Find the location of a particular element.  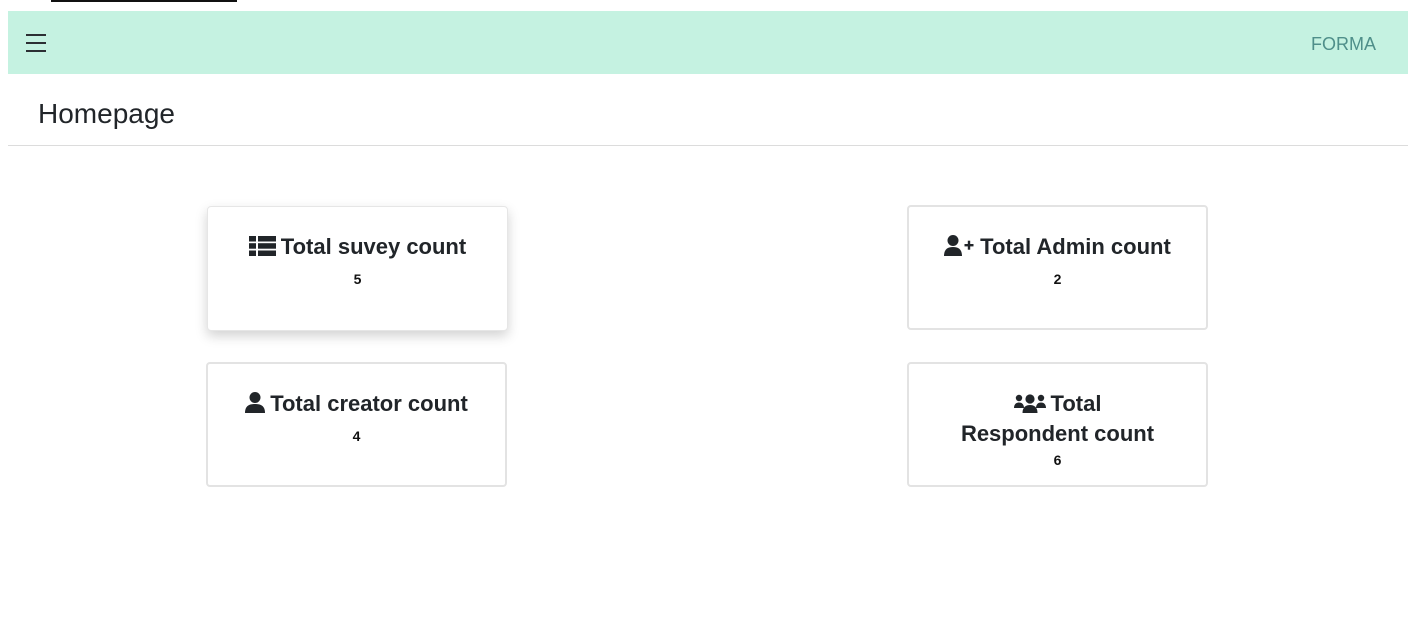

admin-count-title: Total Admin count is located at coordinates (1057, 248).